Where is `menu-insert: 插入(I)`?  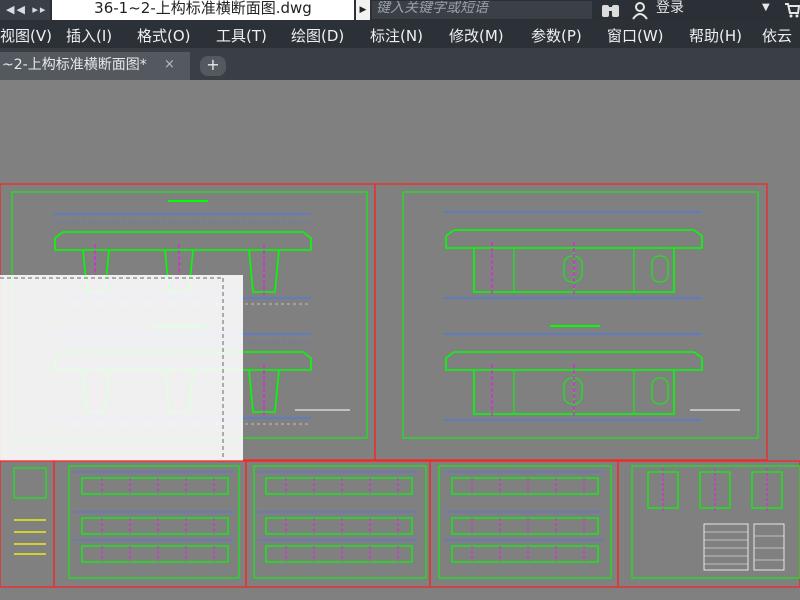 menu-insert: 插入(I) is located at coordinates (89, 35).